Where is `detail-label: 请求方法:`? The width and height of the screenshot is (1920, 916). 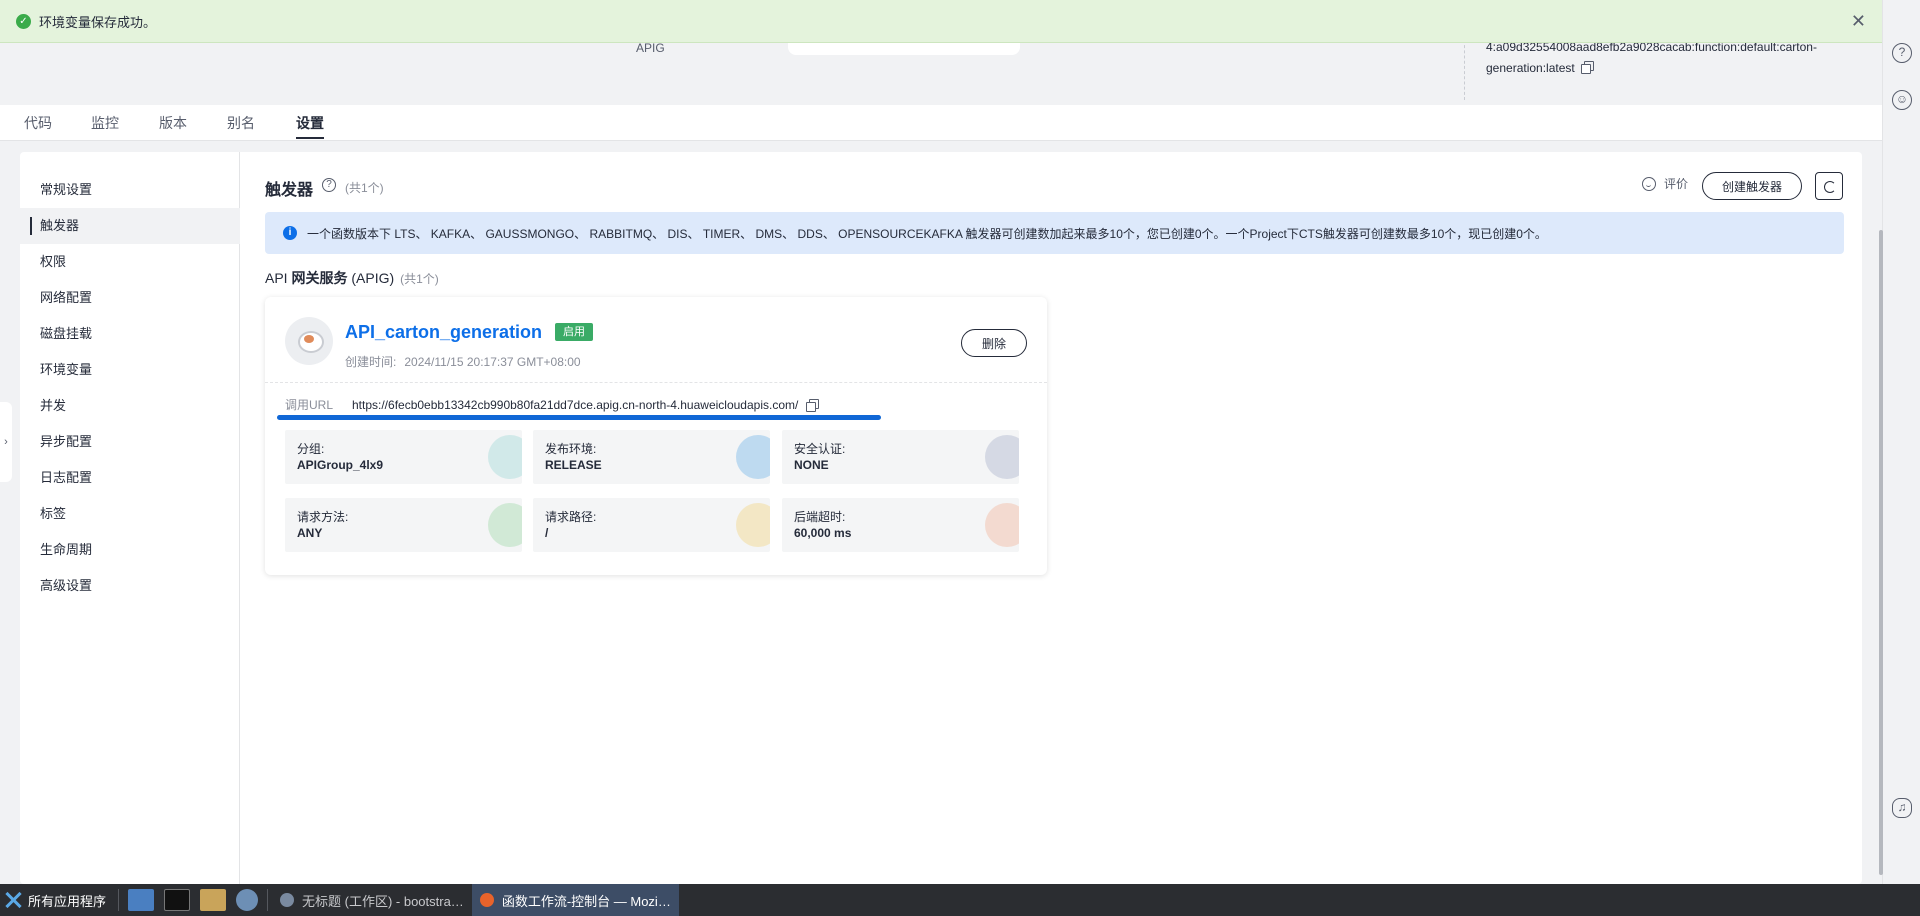 detail-label: 请求方法: is located at coordinates (323, 517).